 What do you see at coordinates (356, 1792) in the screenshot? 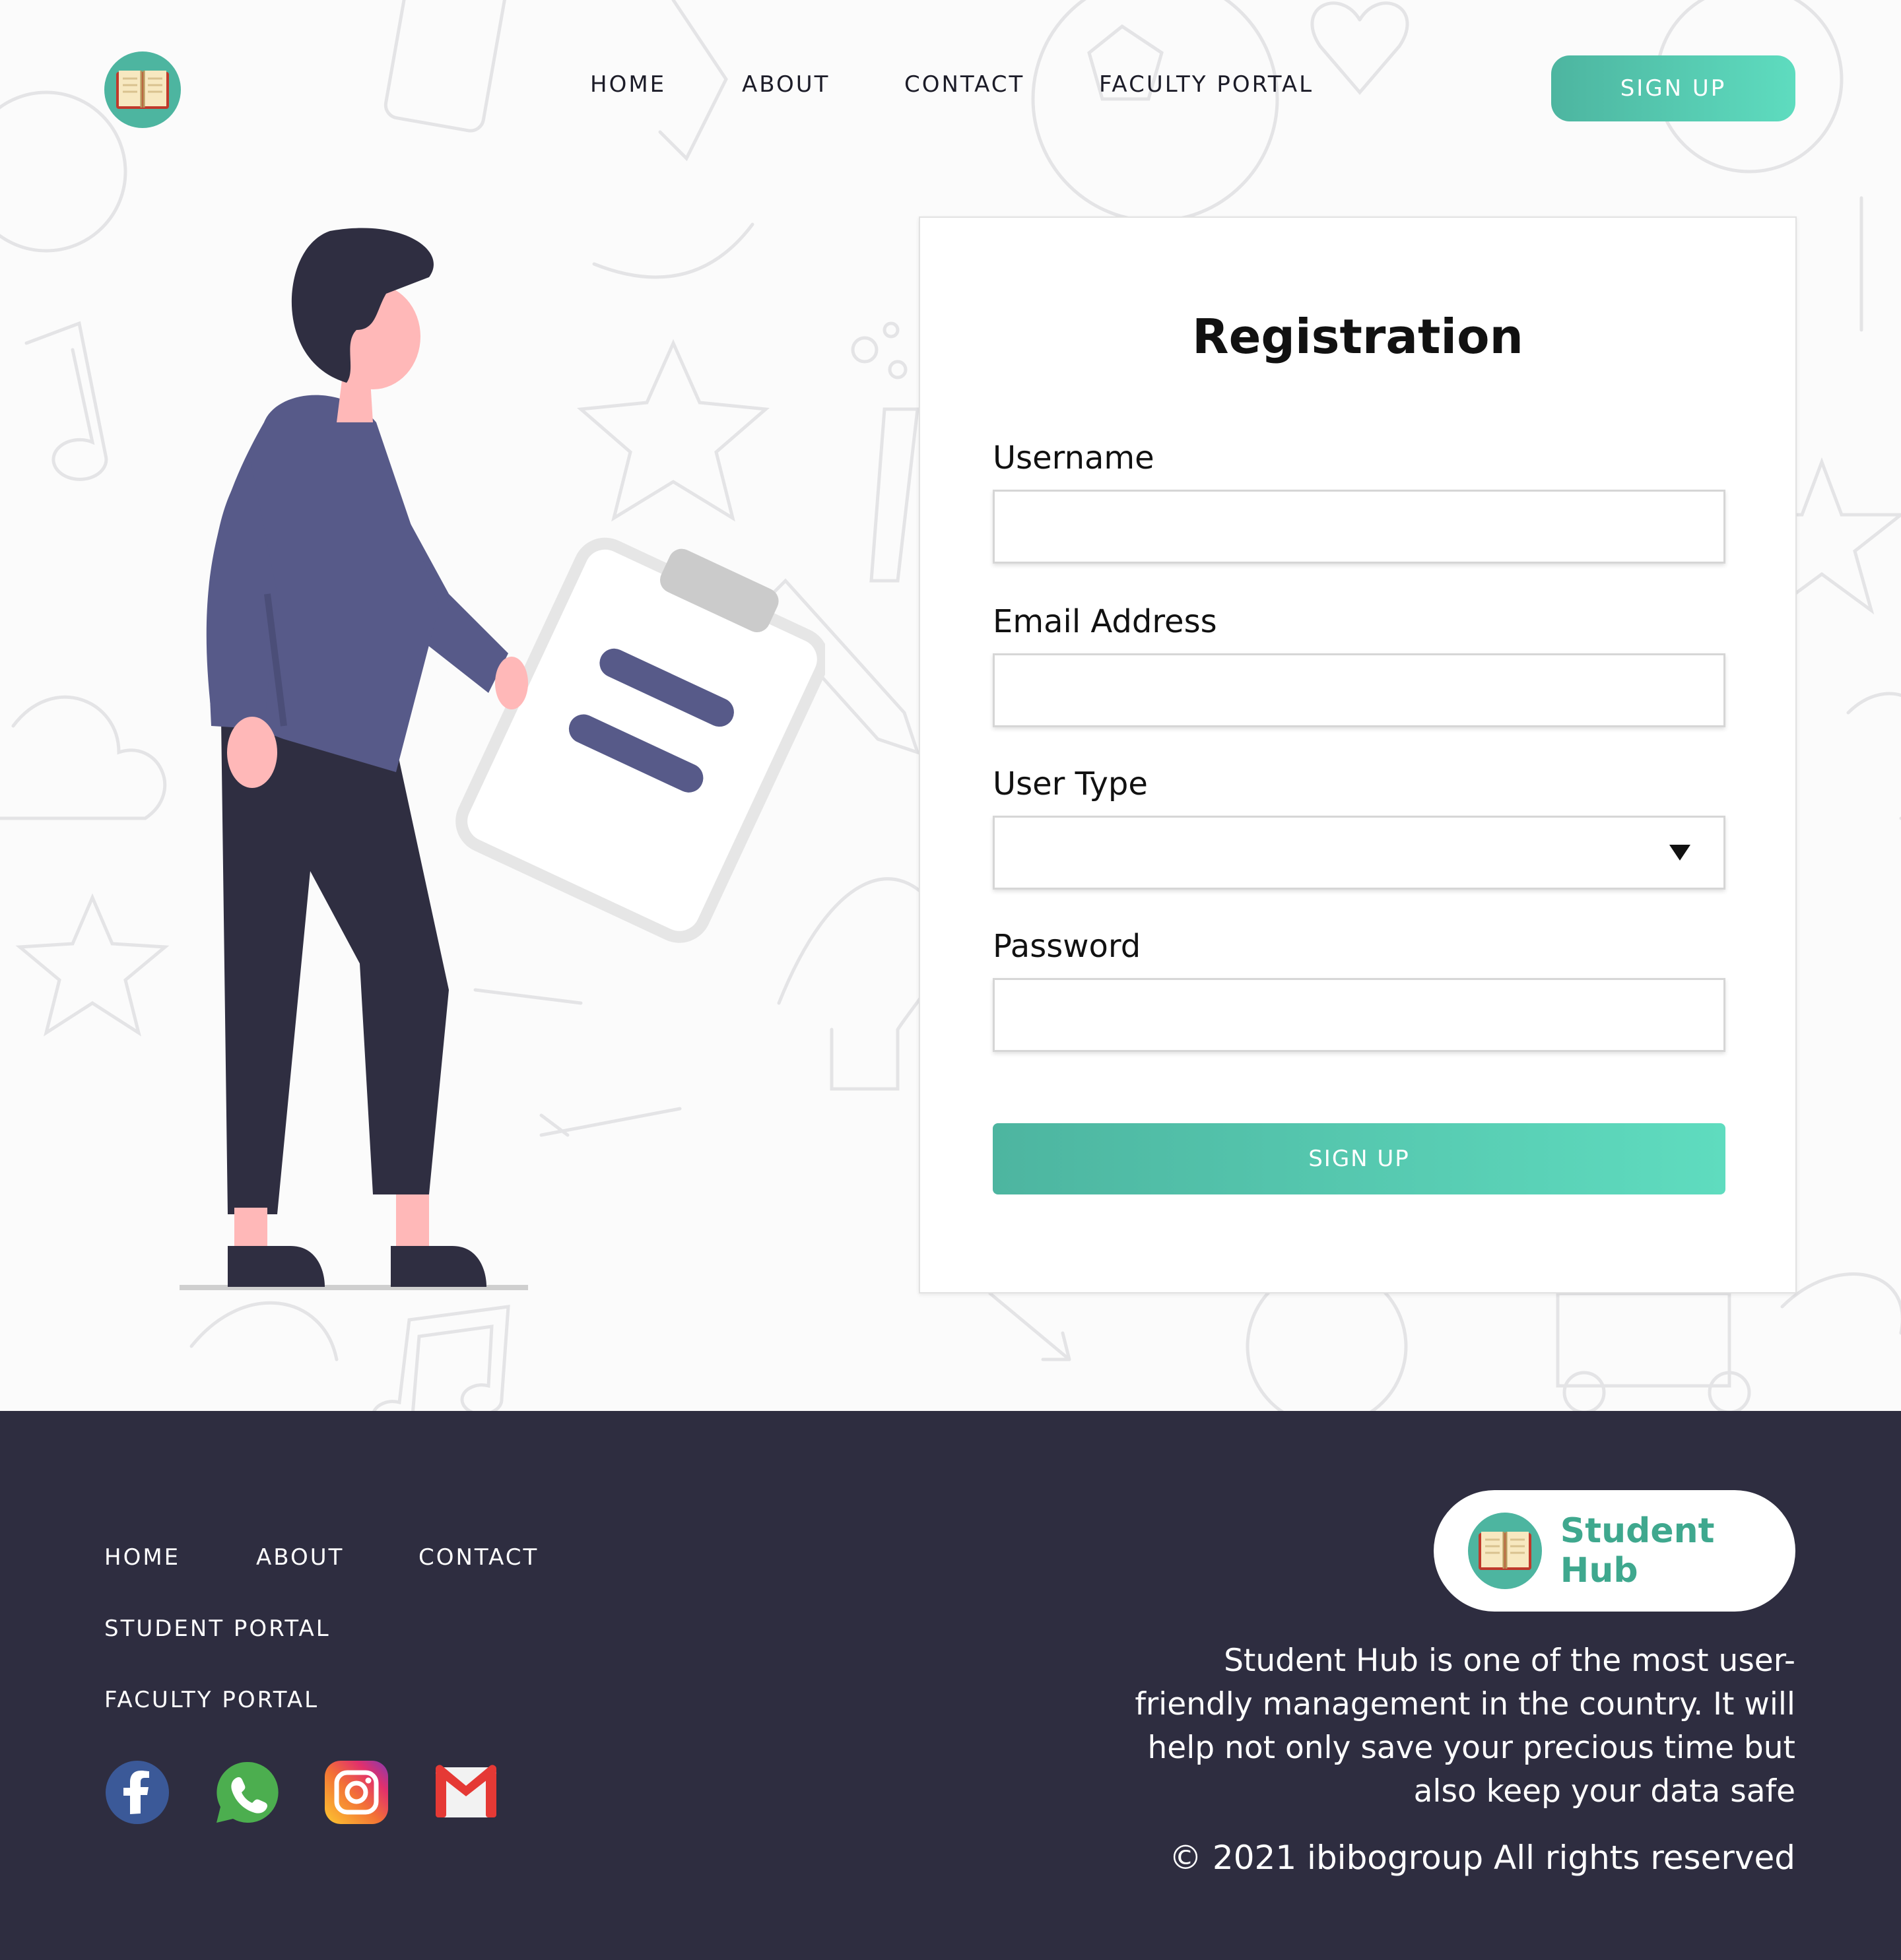
I see `instagram-icon` at bounding box center [356, 1792].